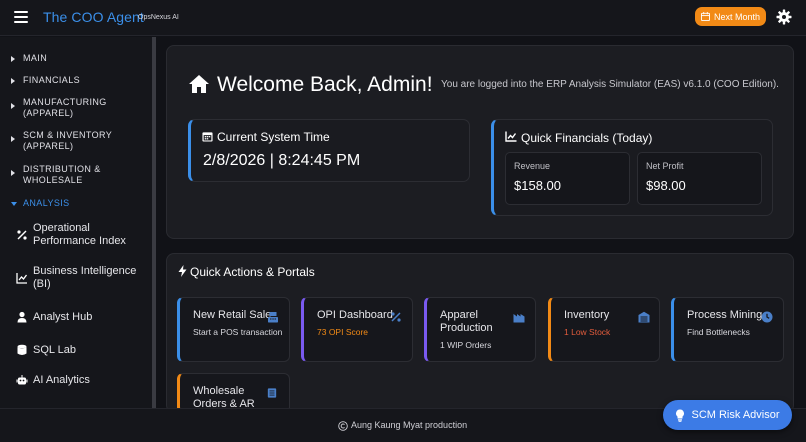 The height and width of the screenshot is (442, 806). I want to click on new-retail-sale-tile: New Retail Sale Start a POS transaction, so click(233, 329).